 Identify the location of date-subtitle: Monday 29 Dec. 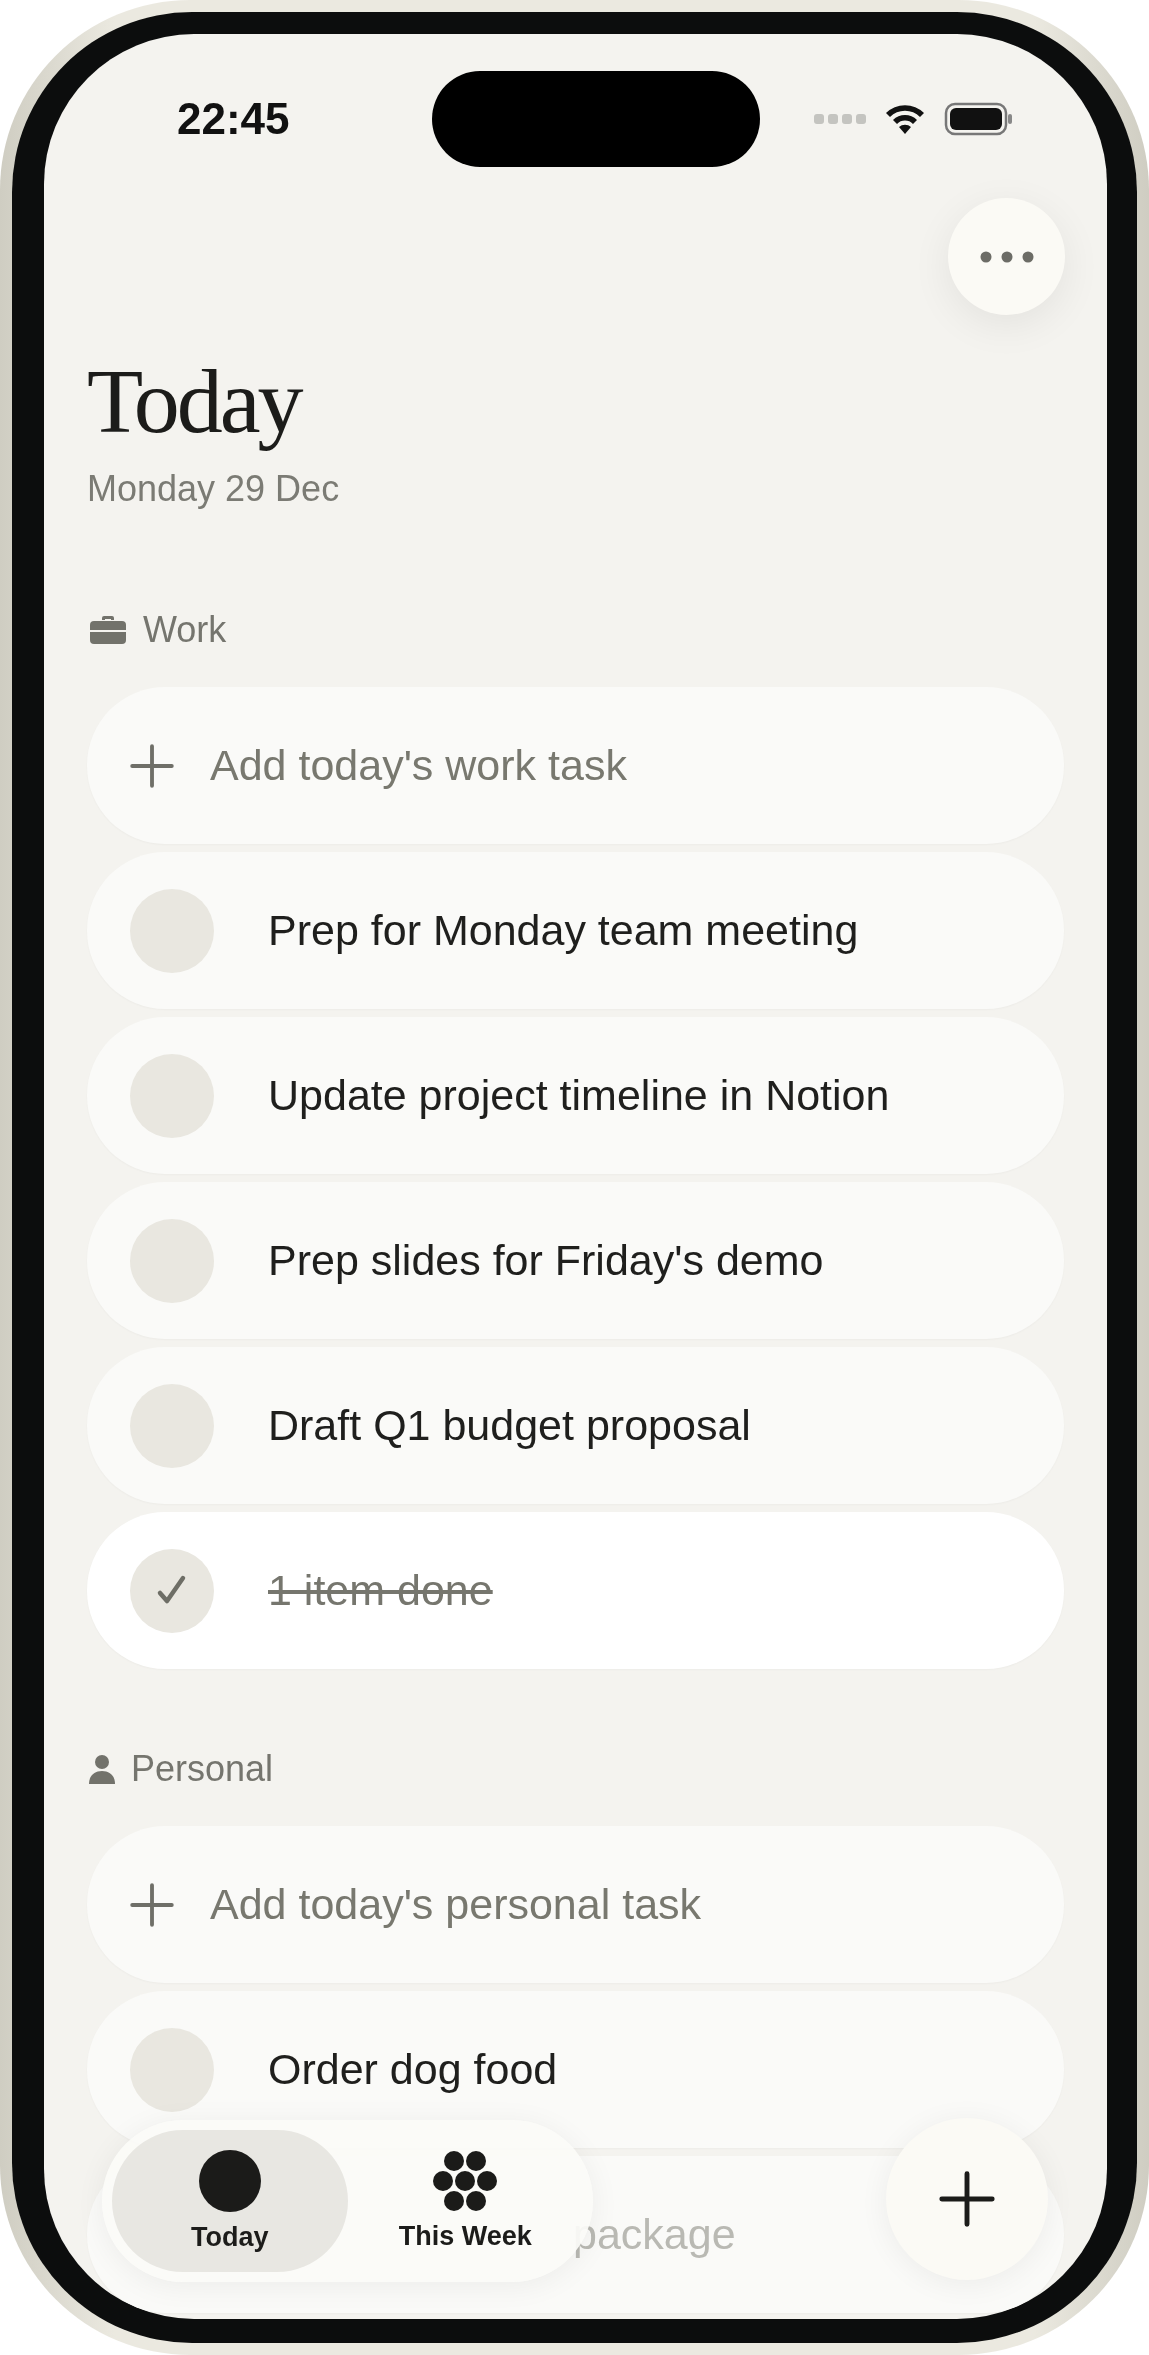
(214, 489).